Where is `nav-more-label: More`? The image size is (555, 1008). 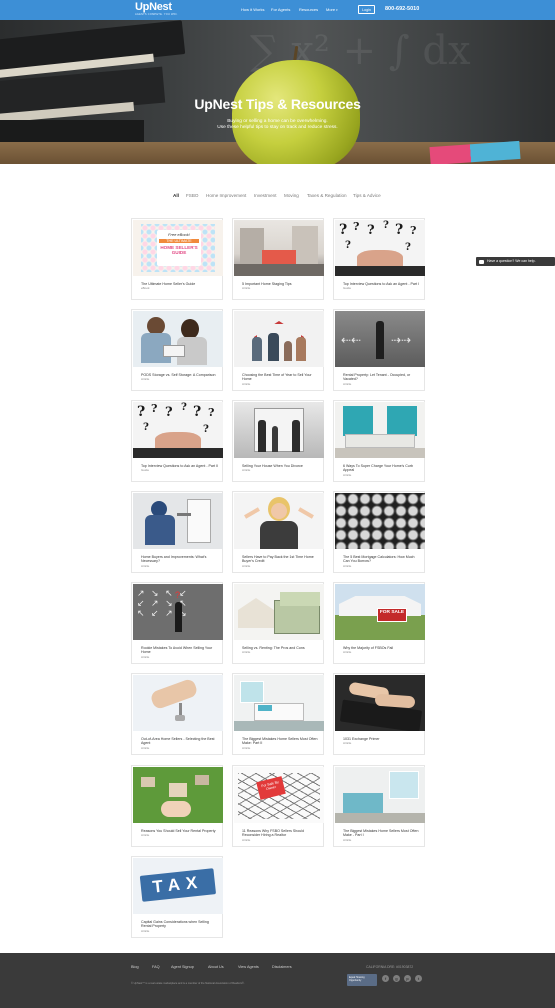
nav-more-label: More is located at coordinates (331, 9).